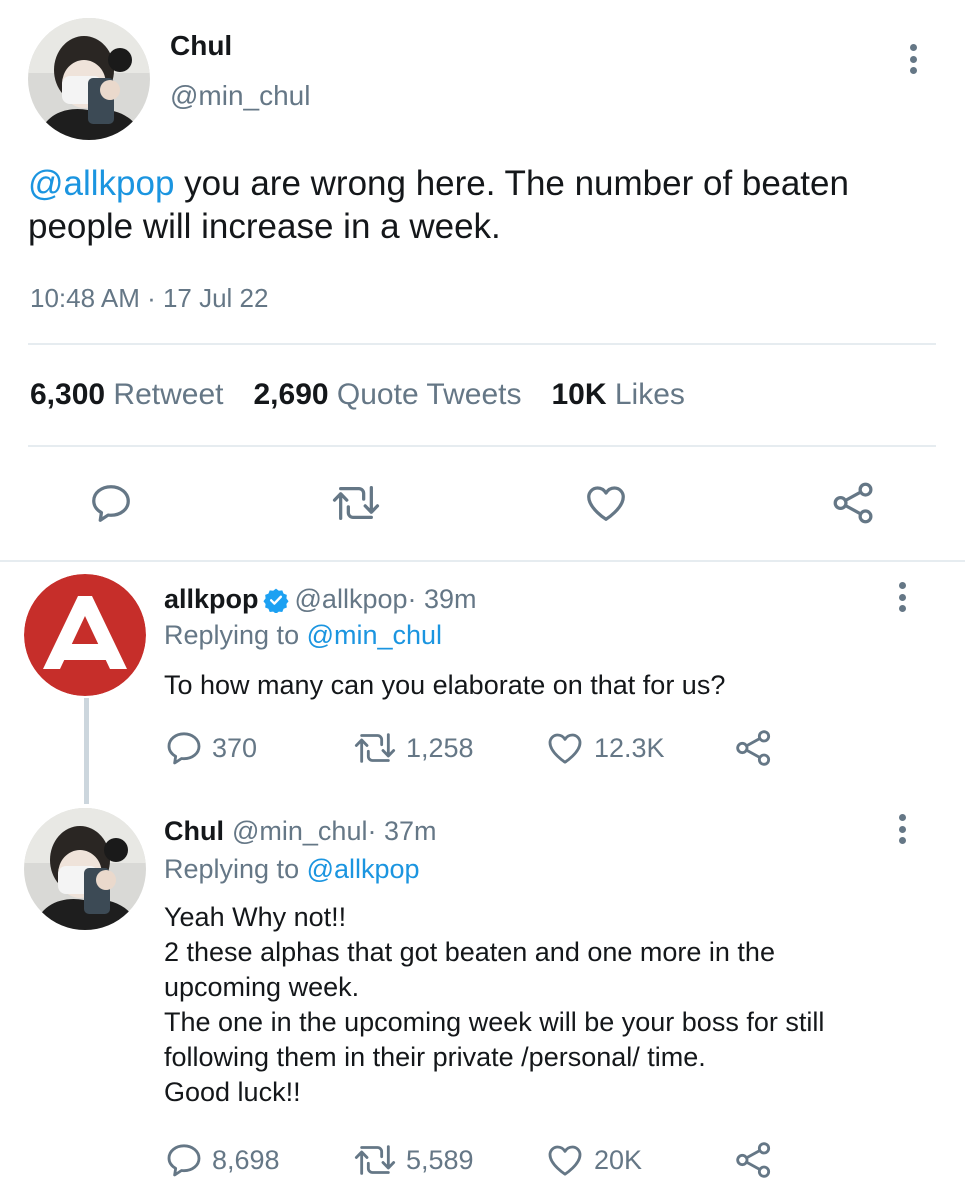  I want to click on reply-author-handle: @allkpop, so click(351, 599).